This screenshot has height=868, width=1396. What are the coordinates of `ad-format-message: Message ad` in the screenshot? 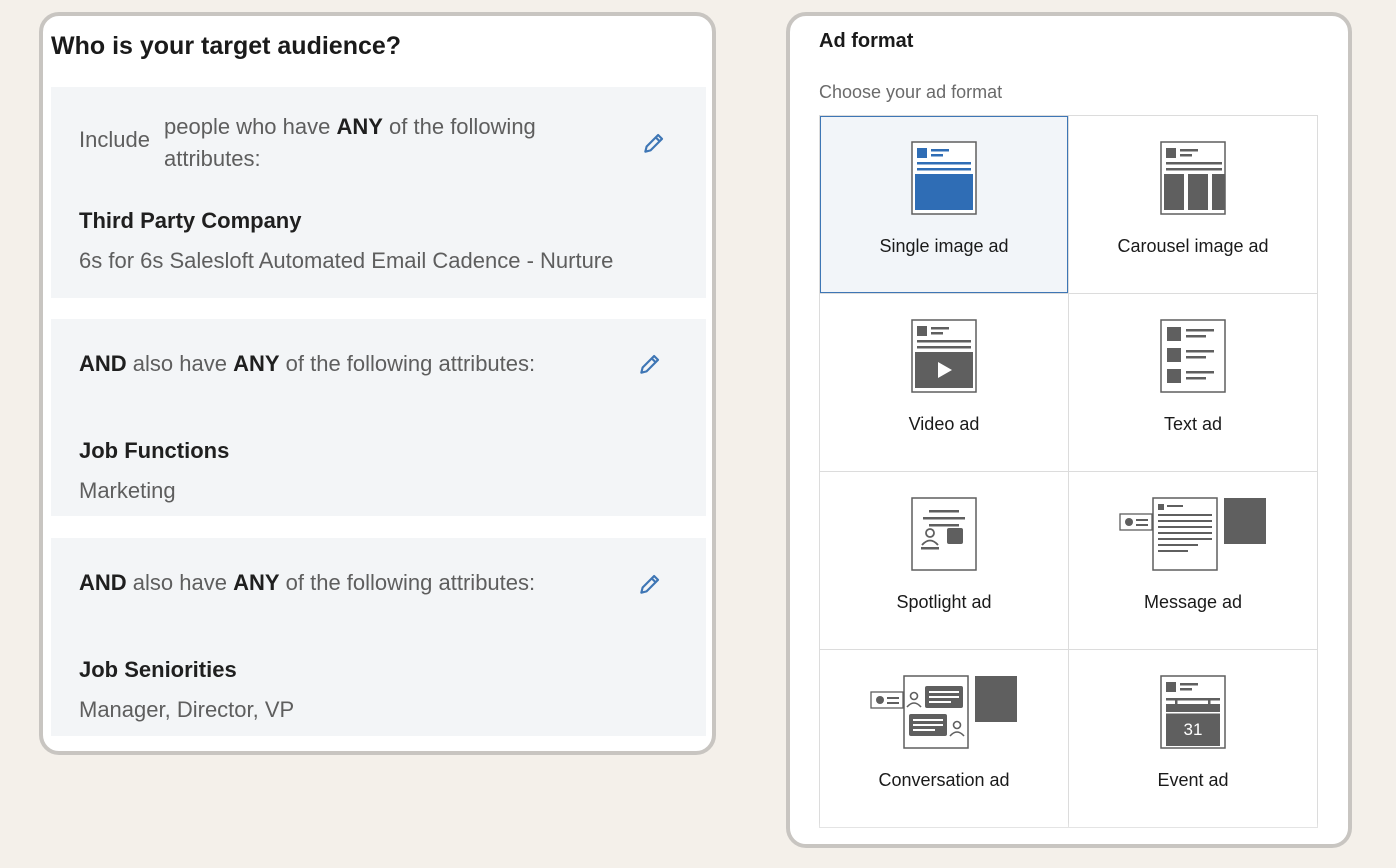 It's located at (1193, 560).